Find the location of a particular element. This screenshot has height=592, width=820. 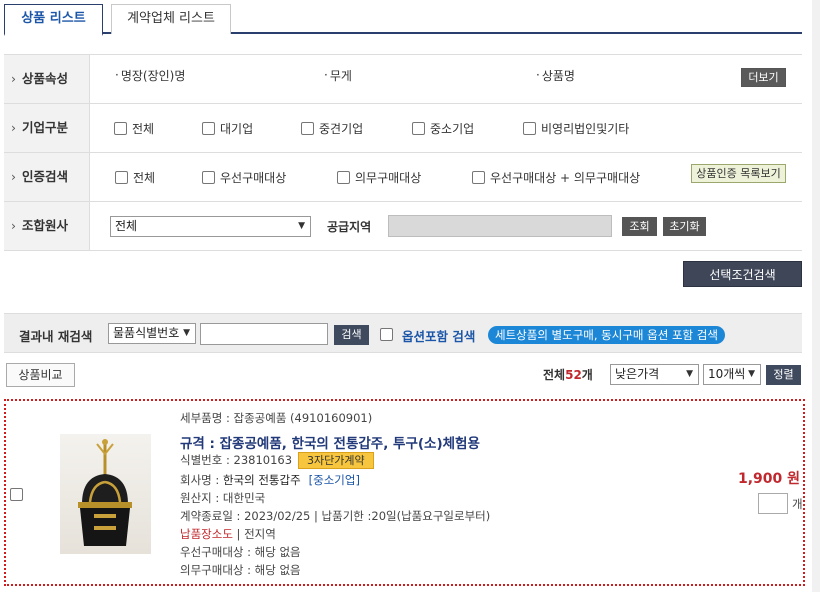

cert-option-priority: 우선구매대상 is located at coordinates (244, 177).